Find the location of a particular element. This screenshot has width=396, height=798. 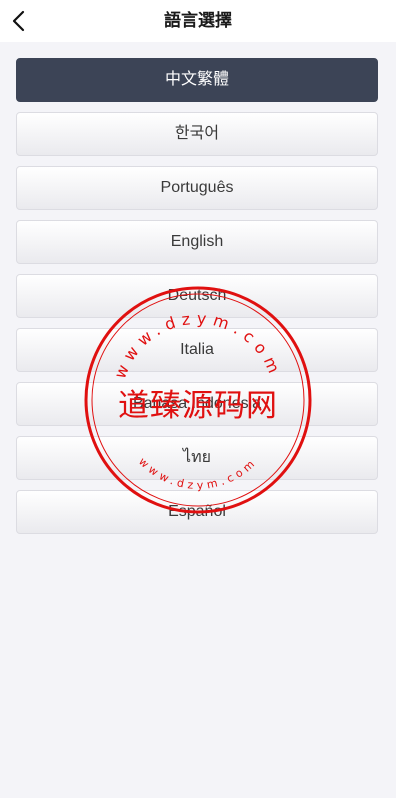

top-bar: 語言選擇 is located at coordinates (198, 21).